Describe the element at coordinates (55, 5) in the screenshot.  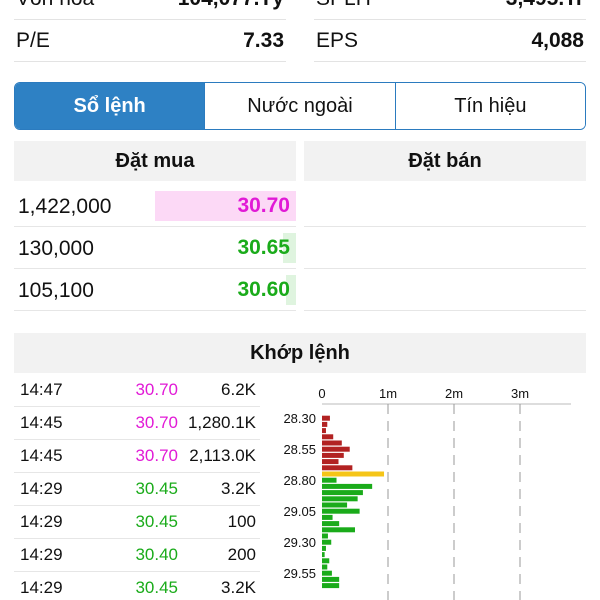
I see `stat-label: Vốn hóa` at that location.